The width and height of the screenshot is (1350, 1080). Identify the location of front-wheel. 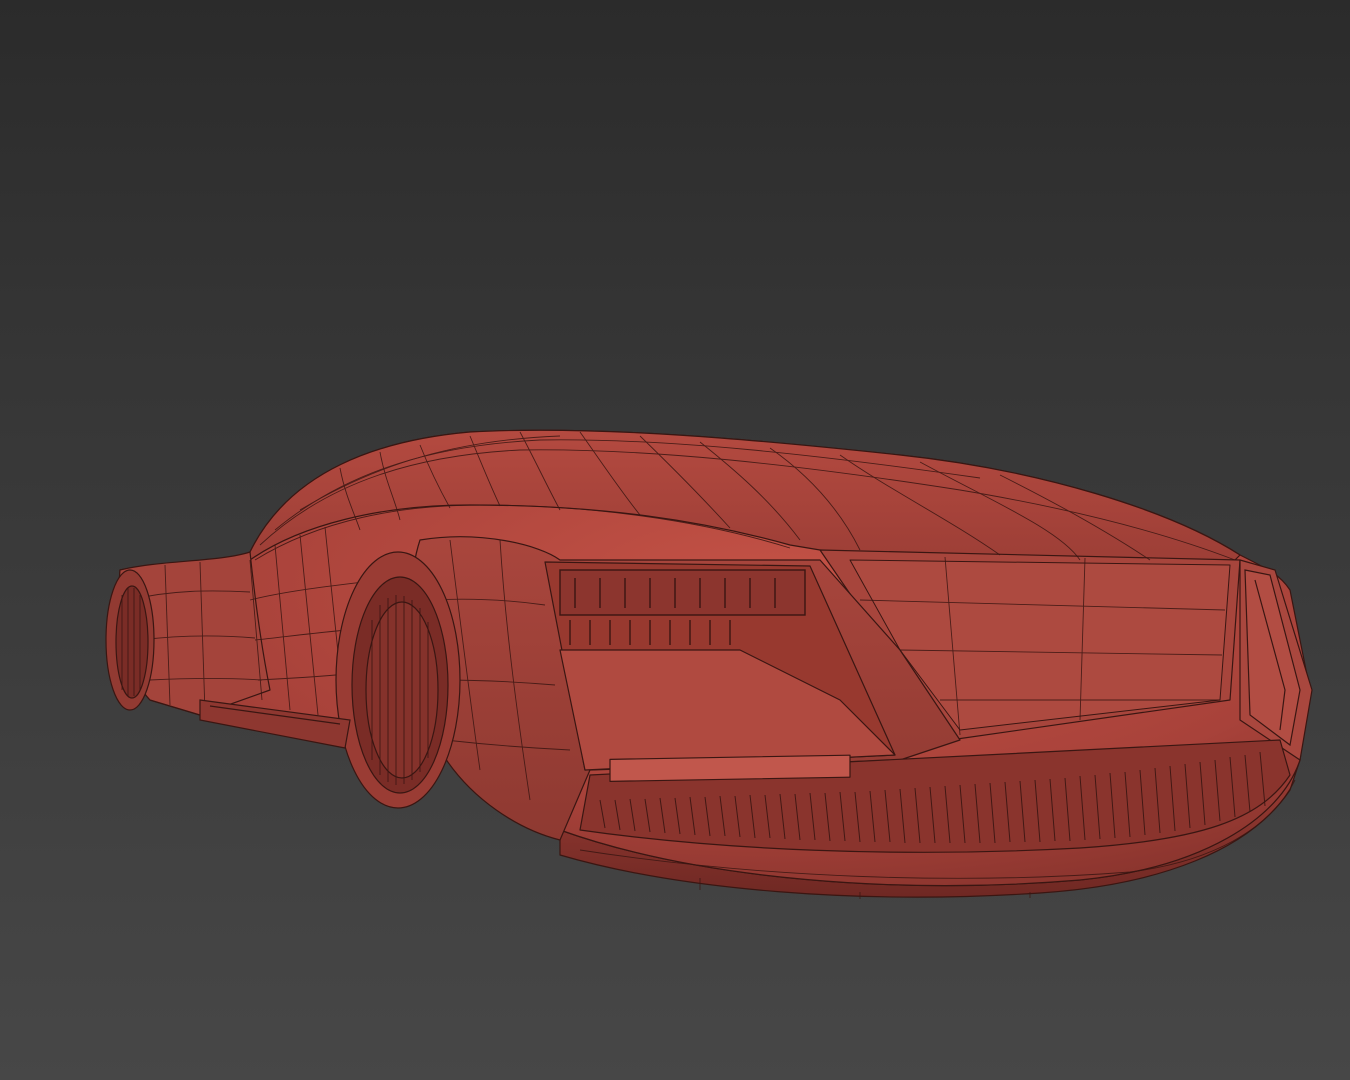
(130, 640).